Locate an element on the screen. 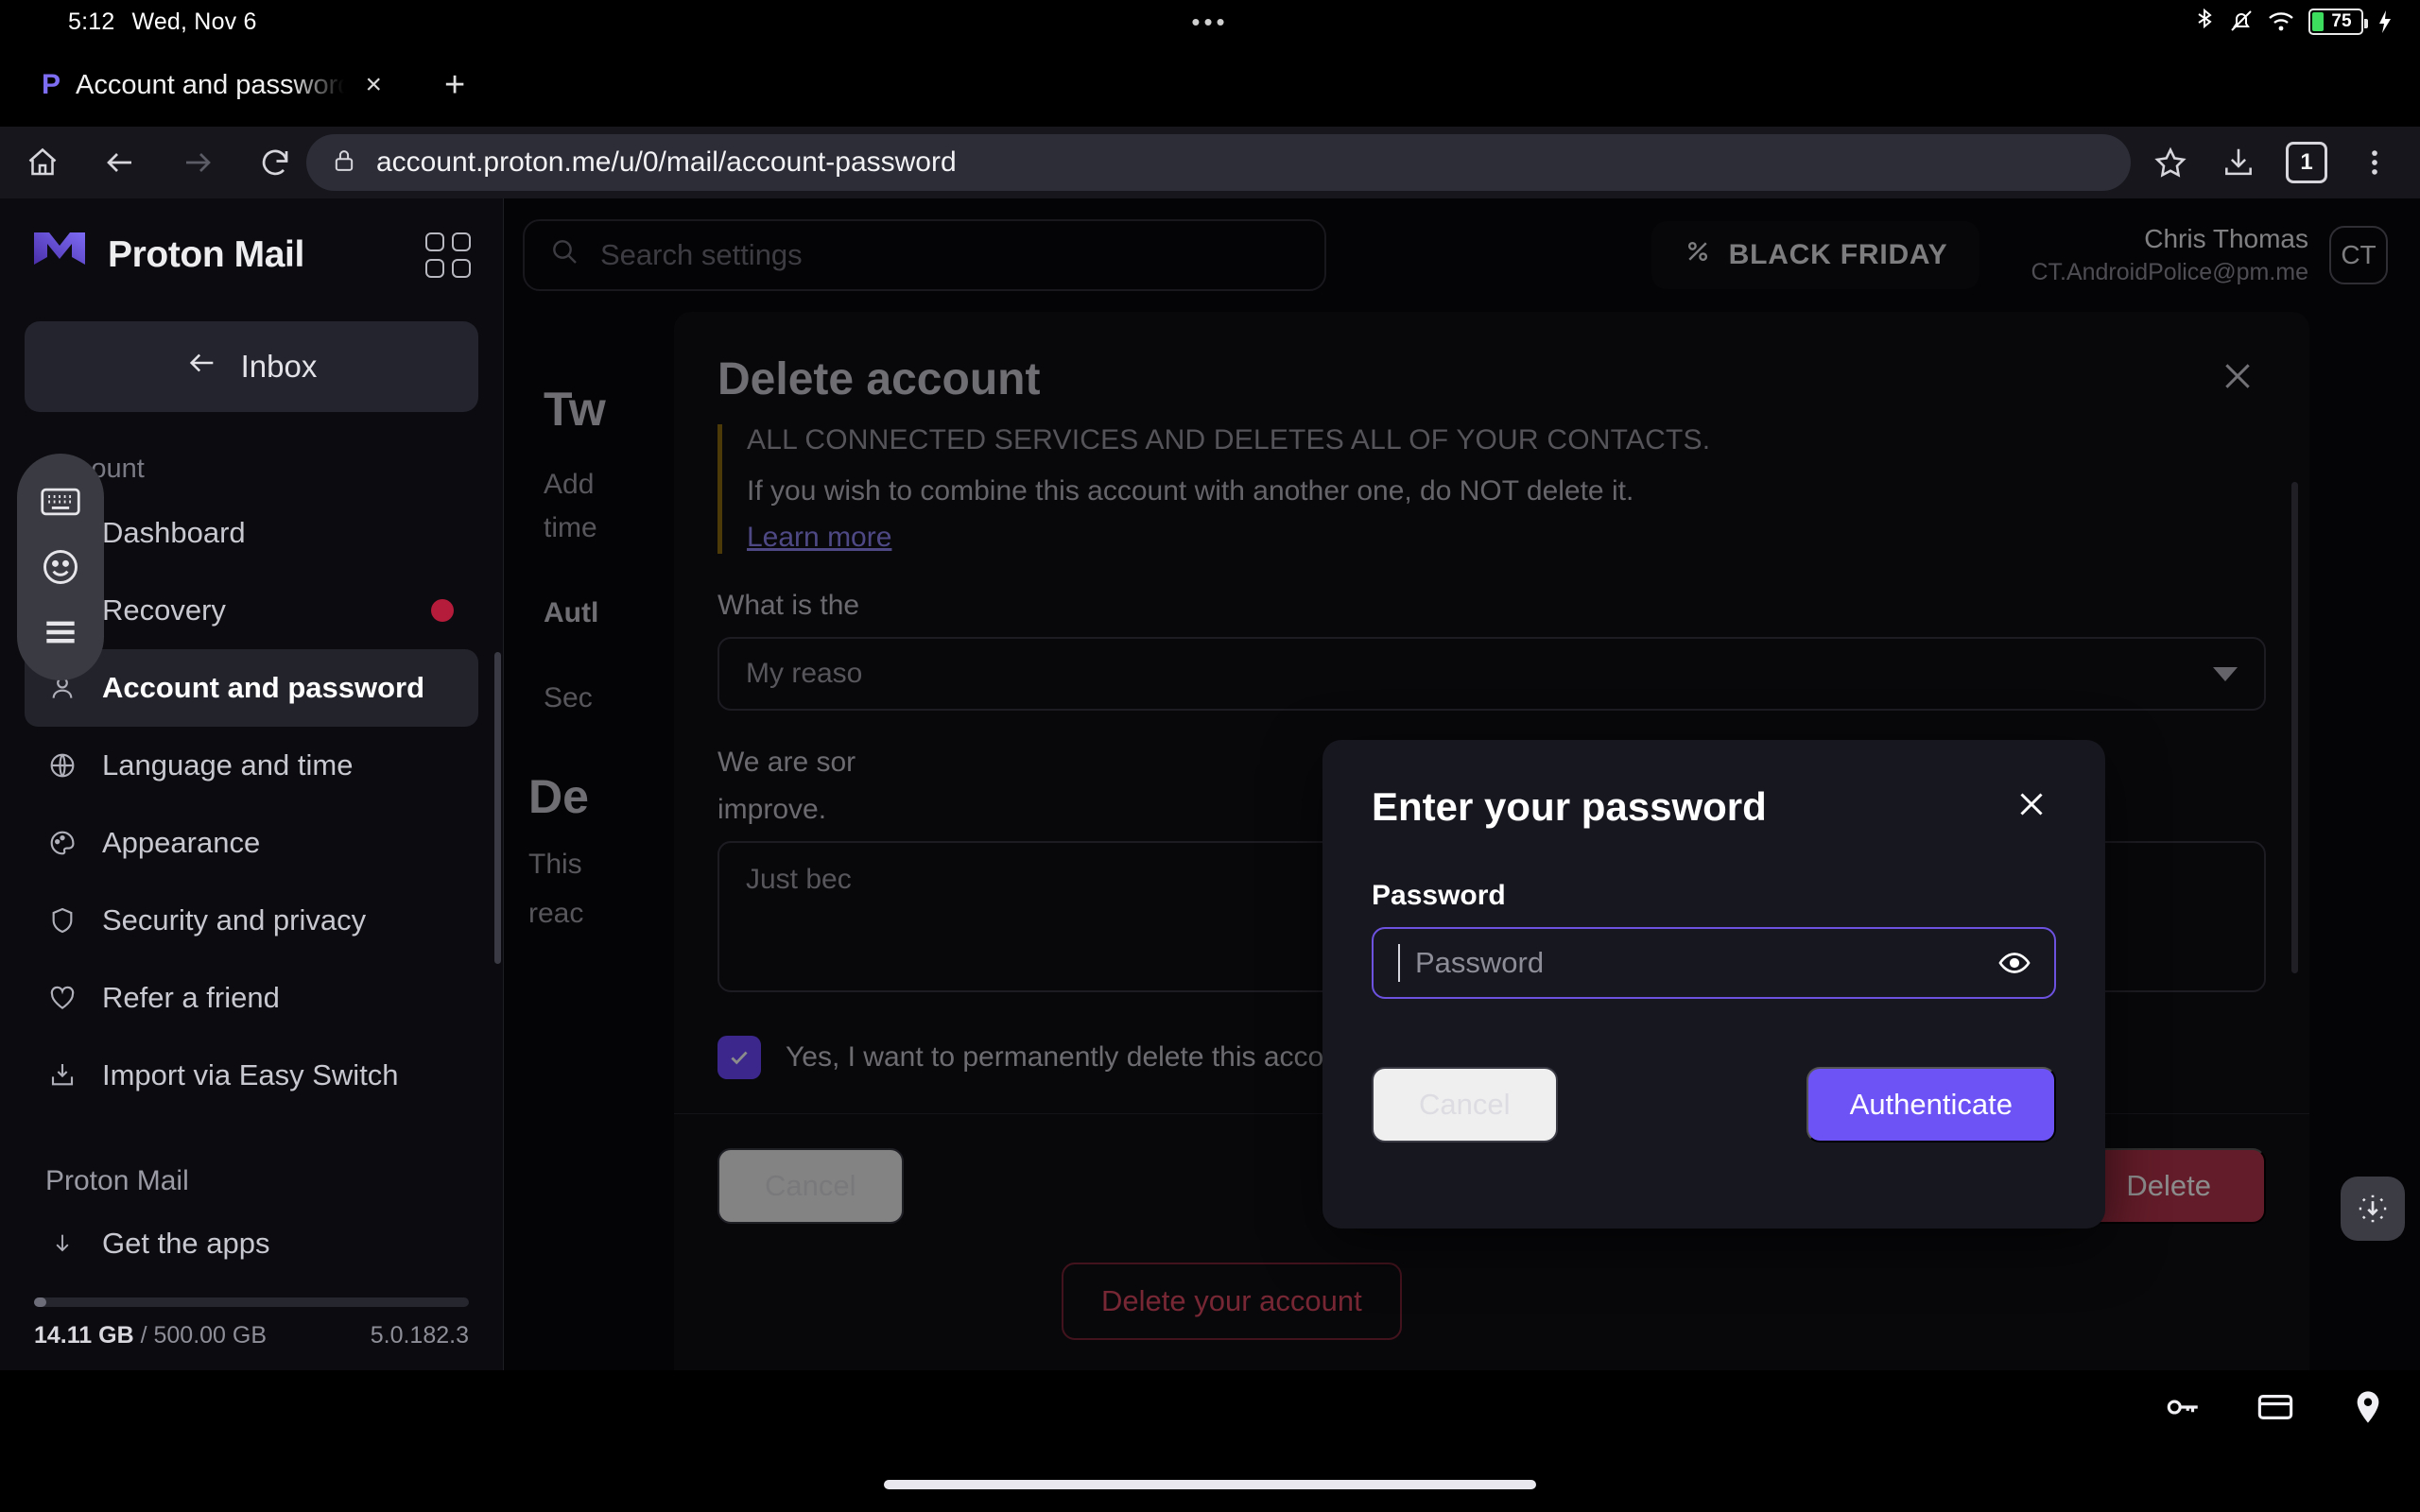 Image resolution: width=2420 pixels, height=1512 pixels. browser-tab: P Account and password × is located at coordinates (217, 85).